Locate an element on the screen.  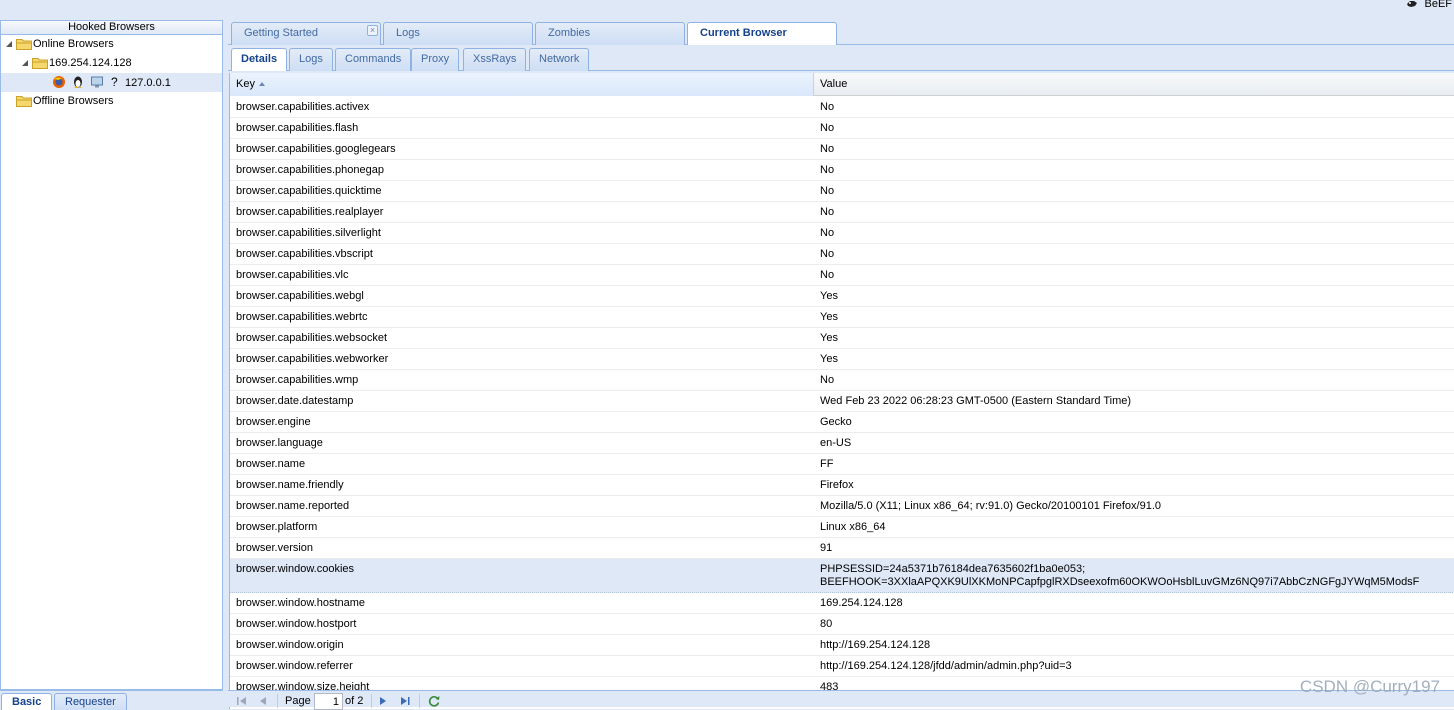
key-cell: browser.name.friendly is located at coordinates (290, 485).